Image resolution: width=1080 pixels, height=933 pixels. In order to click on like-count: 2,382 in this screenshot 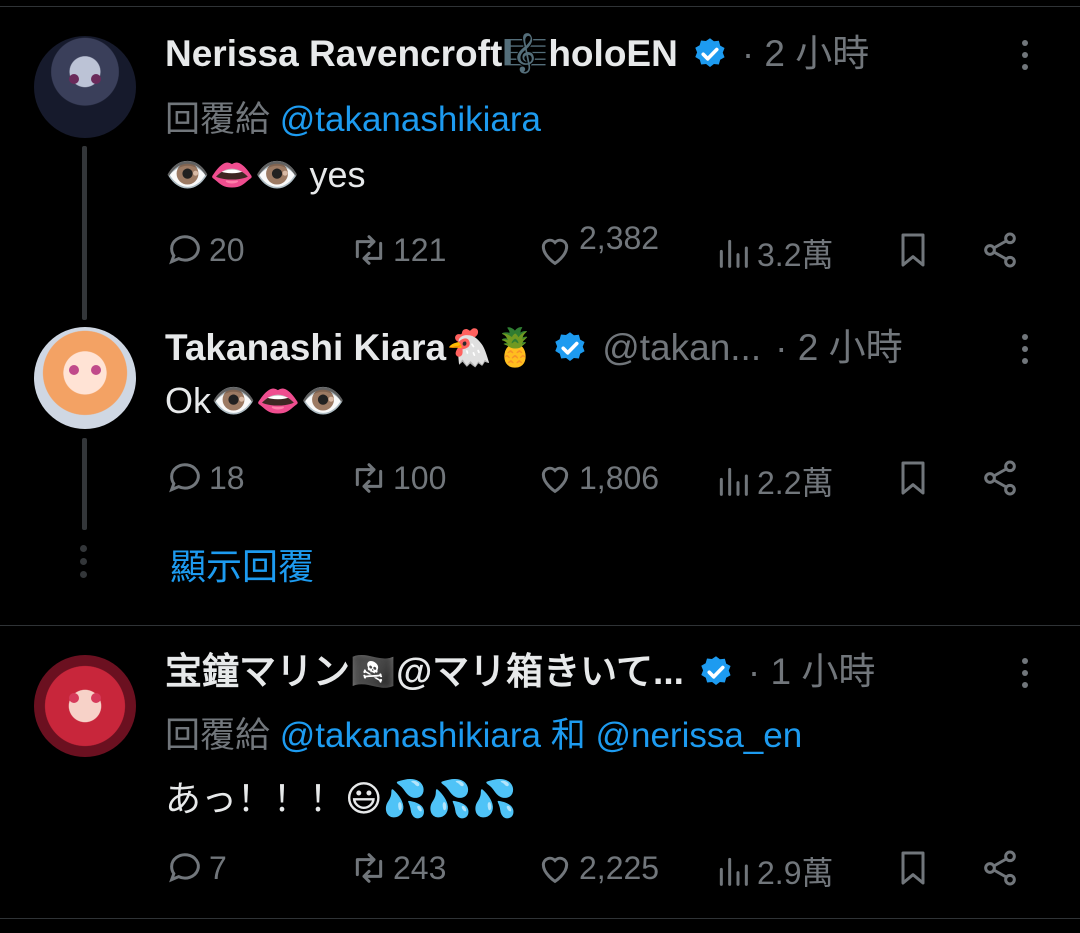, I will do `click(619, 237)`.